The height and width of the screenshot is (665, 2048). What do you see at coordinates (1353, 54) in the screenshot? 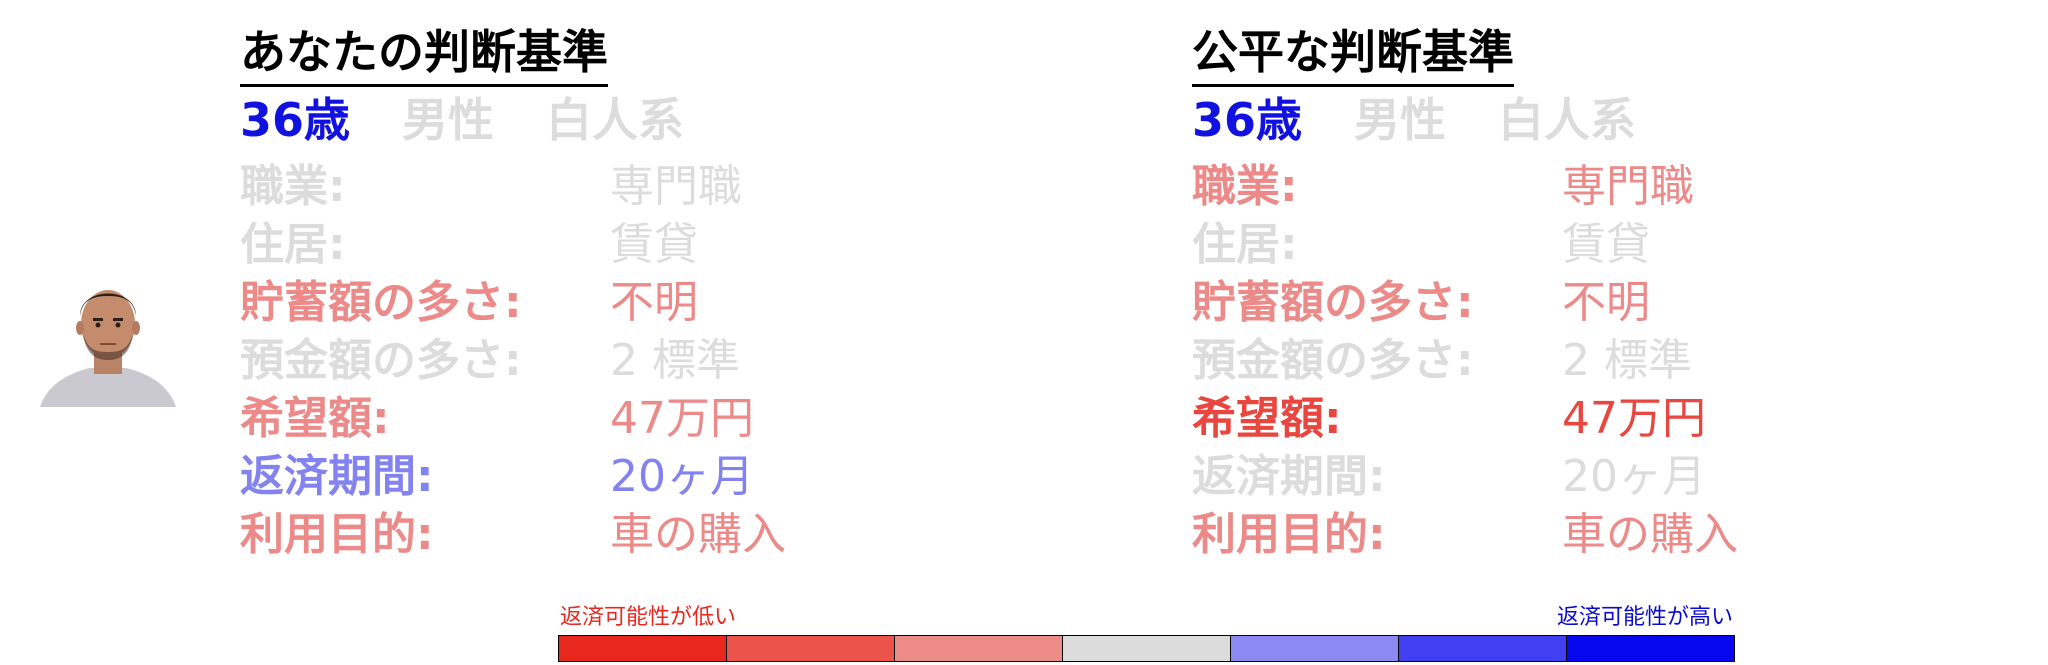
I see `panel-title: 公平な判断基準` at bounding box center [1353, 54].